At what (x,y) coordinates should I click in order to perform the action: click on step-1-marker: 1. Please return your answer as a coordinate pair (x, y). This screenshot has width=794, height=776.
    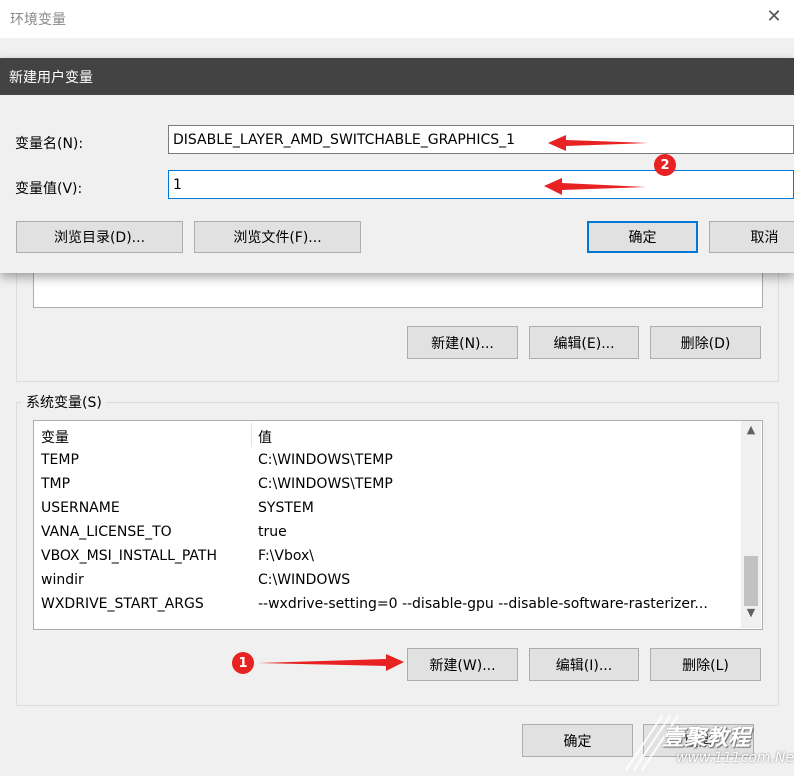
    Looking at the image, I should click on (243, 663).